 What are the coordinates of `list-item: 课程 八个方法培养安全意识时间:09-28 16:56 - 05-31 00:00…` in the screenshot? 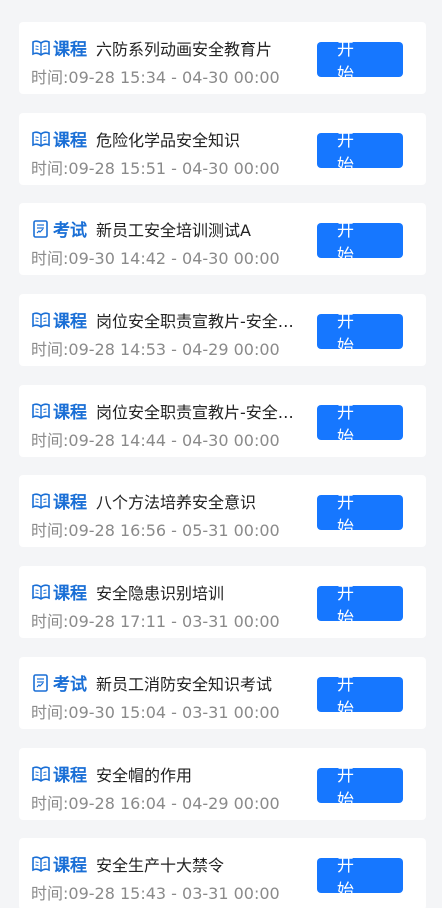 It's located at (222, 511).